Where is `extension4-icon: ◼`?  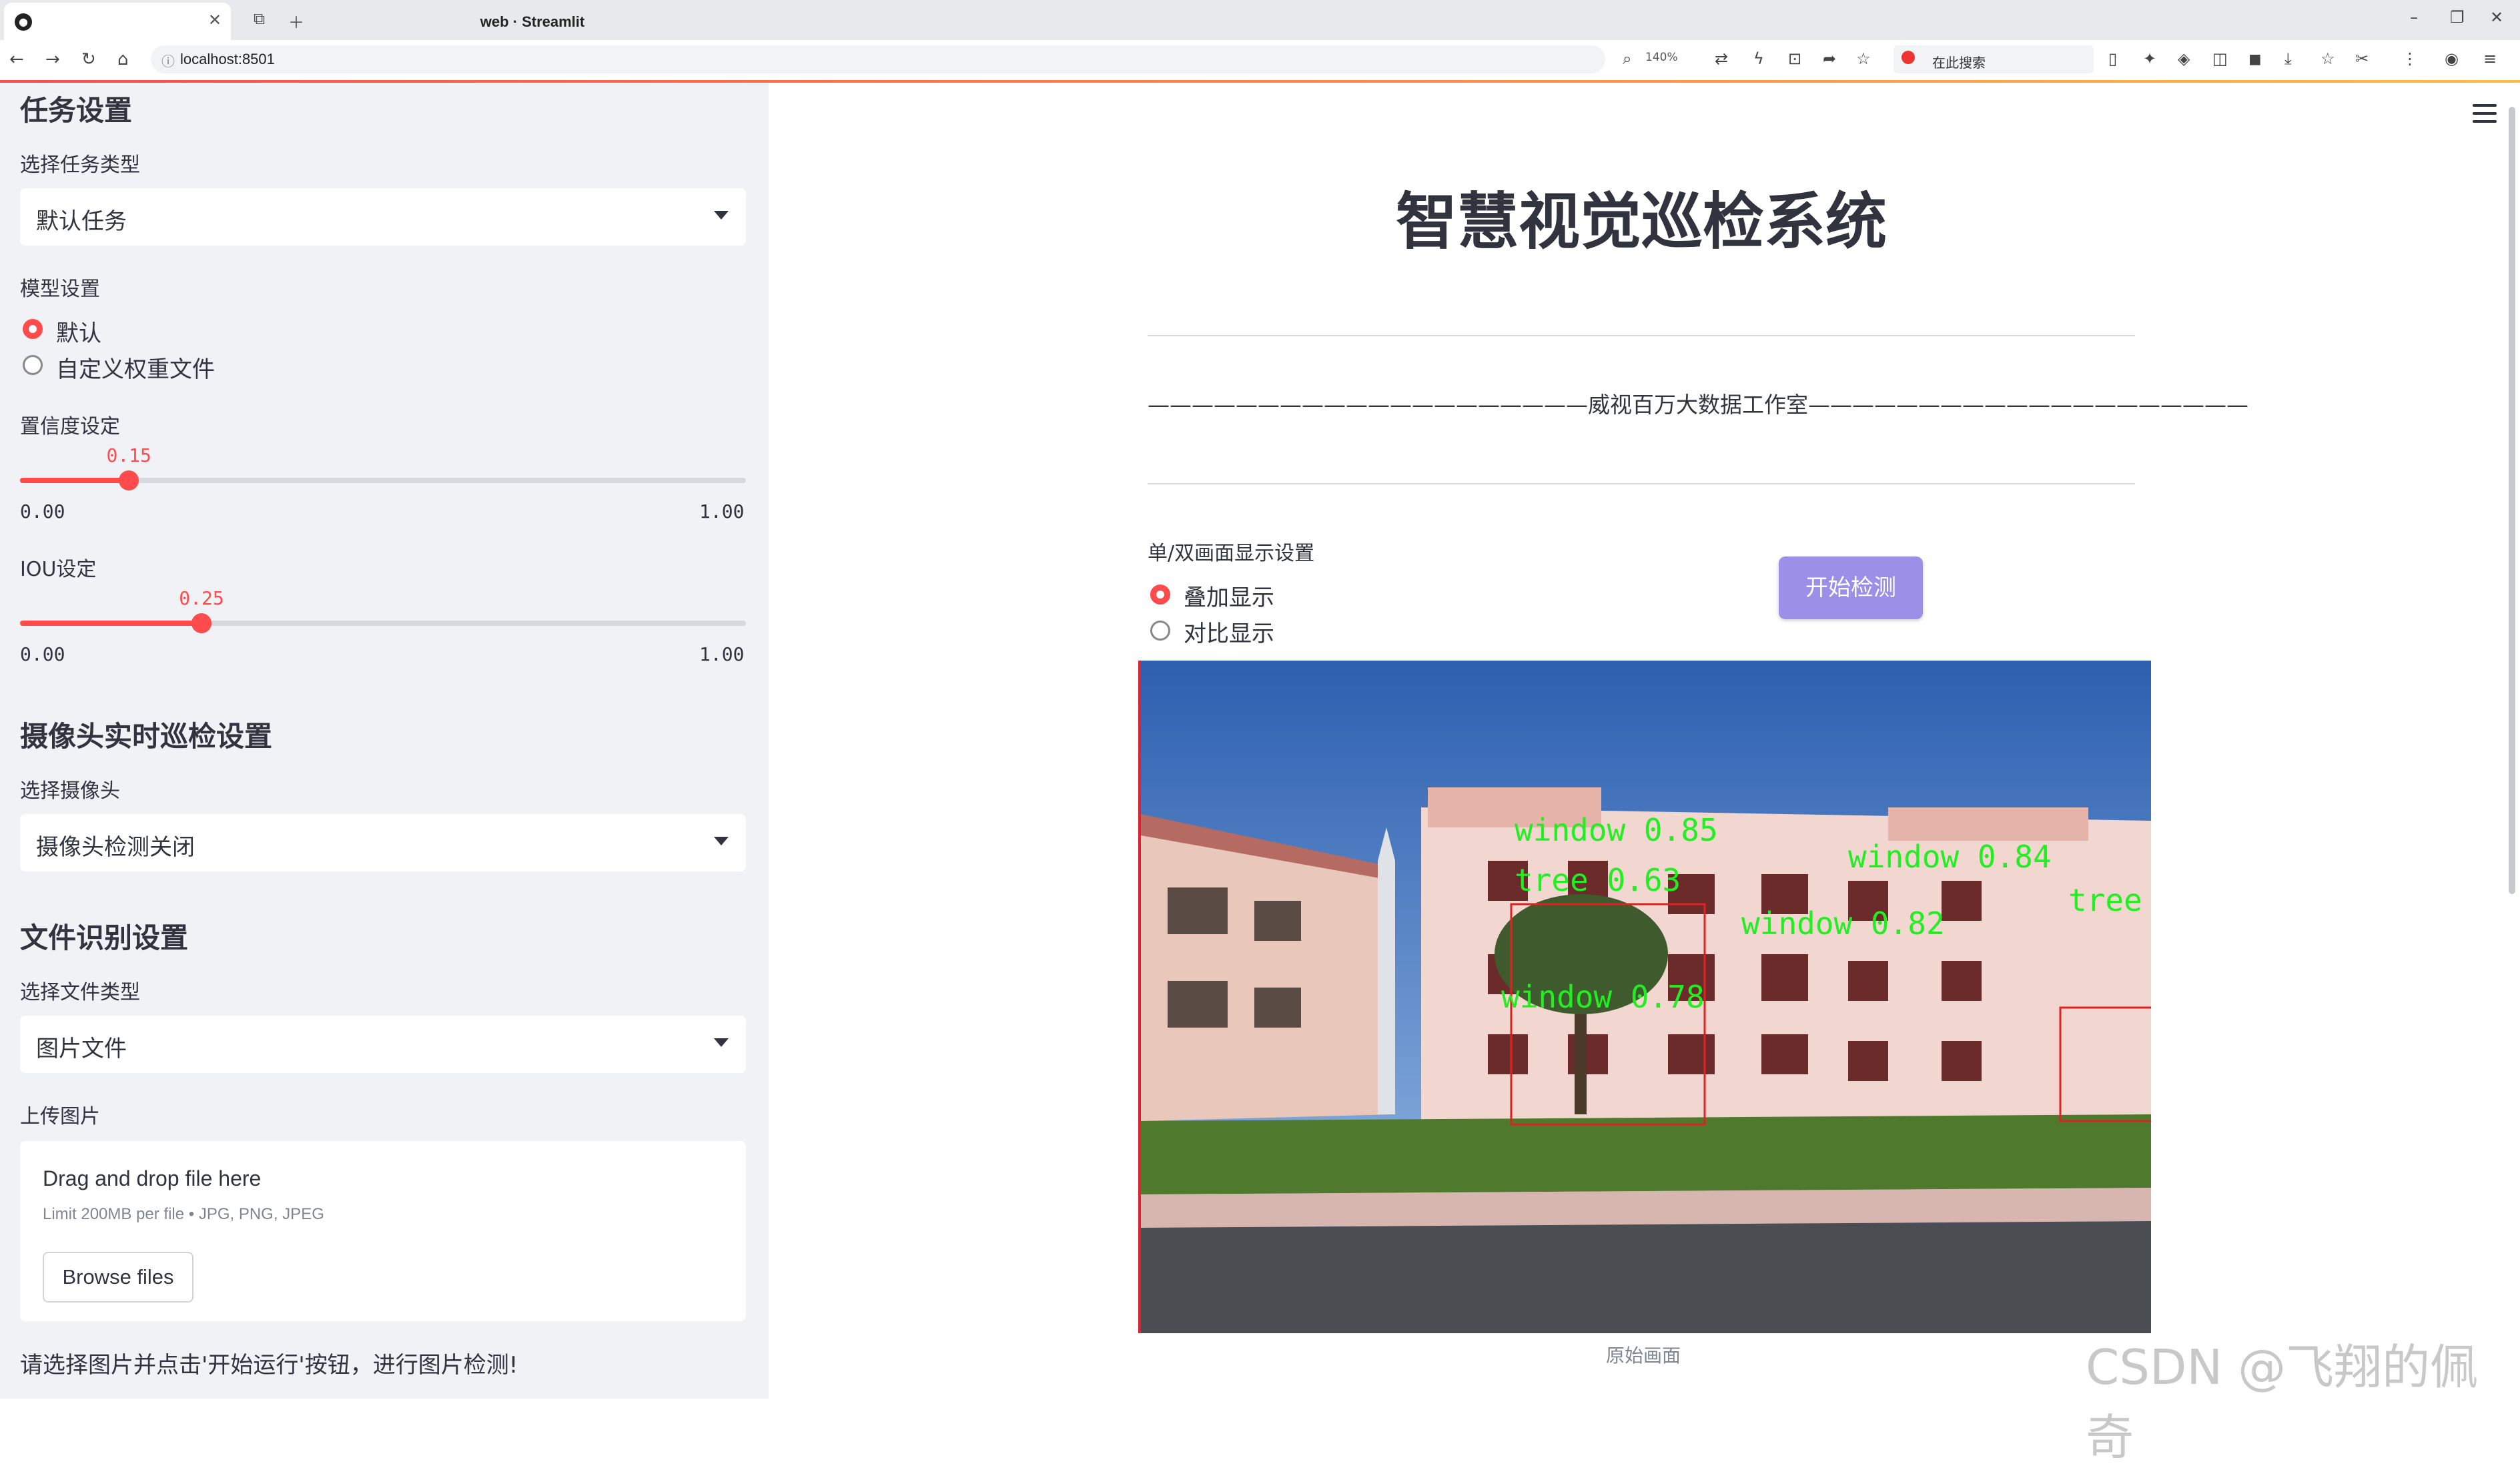
extension4-icon: ◼ is located at coordinates (2255, 58).